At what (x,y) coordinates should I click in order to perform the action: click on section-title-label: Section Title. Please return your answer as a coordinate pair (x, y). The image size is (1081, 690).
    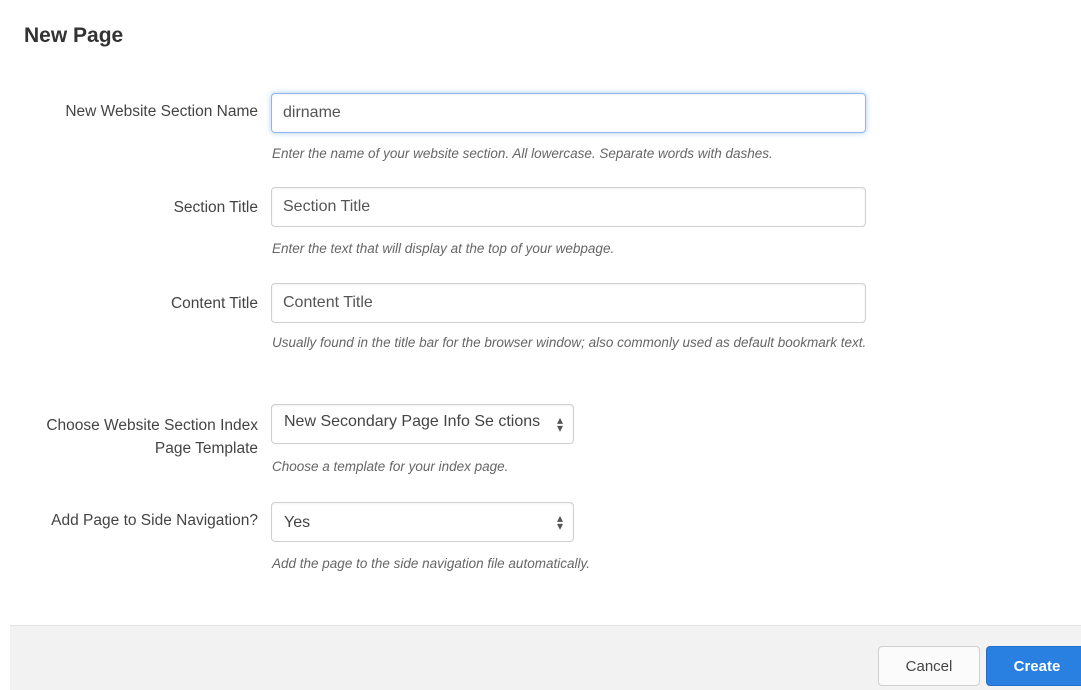
    Looking at the image, I should click on (215, 207).